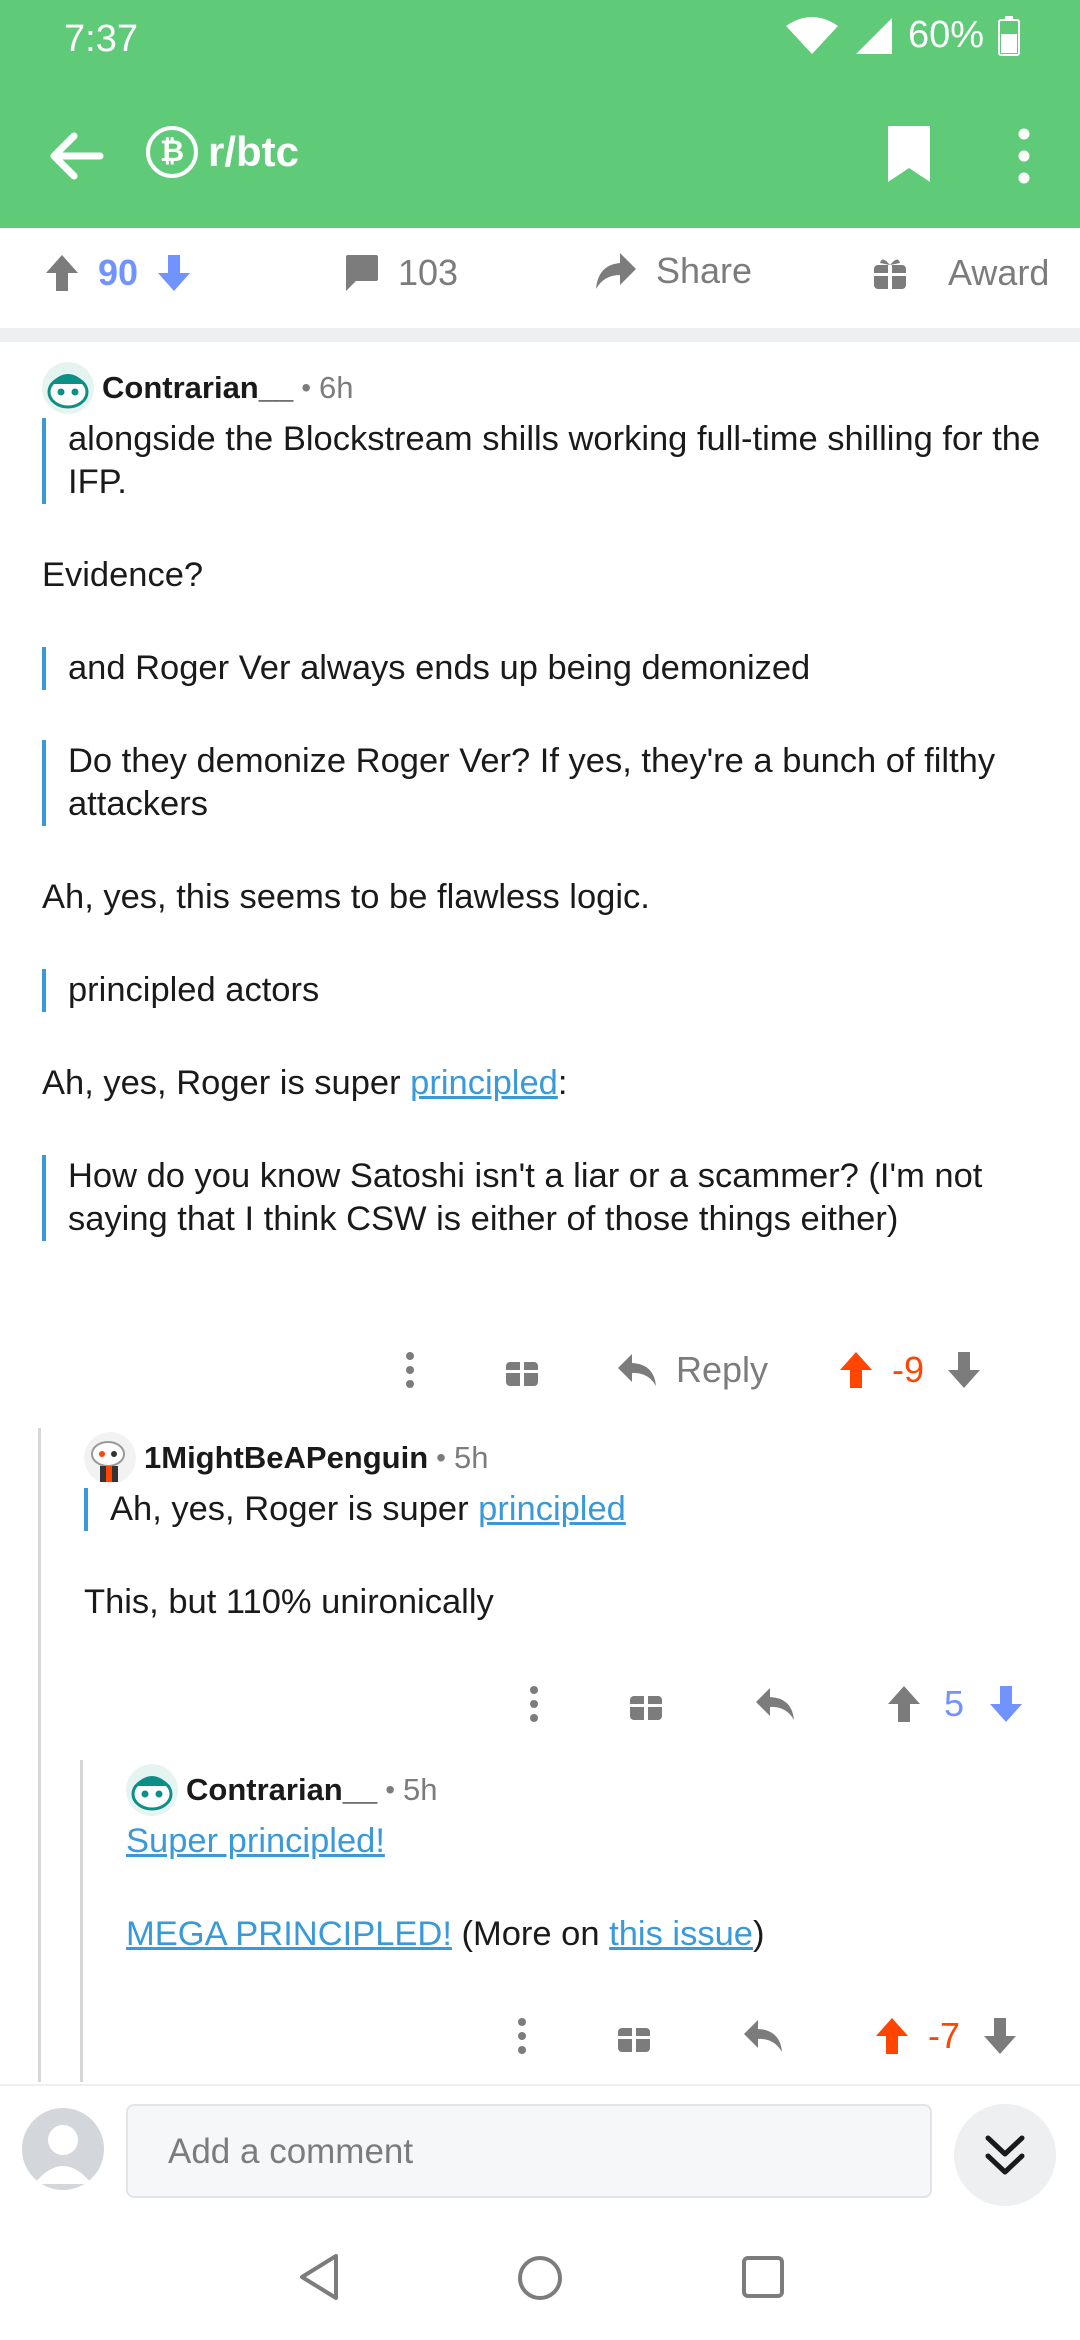 This screenshot has height=2340, width=1080. What do you see at coordinates (902, 35) in the screenshot?
I see `status-icons: 60%` at bounding box center [902, 35].